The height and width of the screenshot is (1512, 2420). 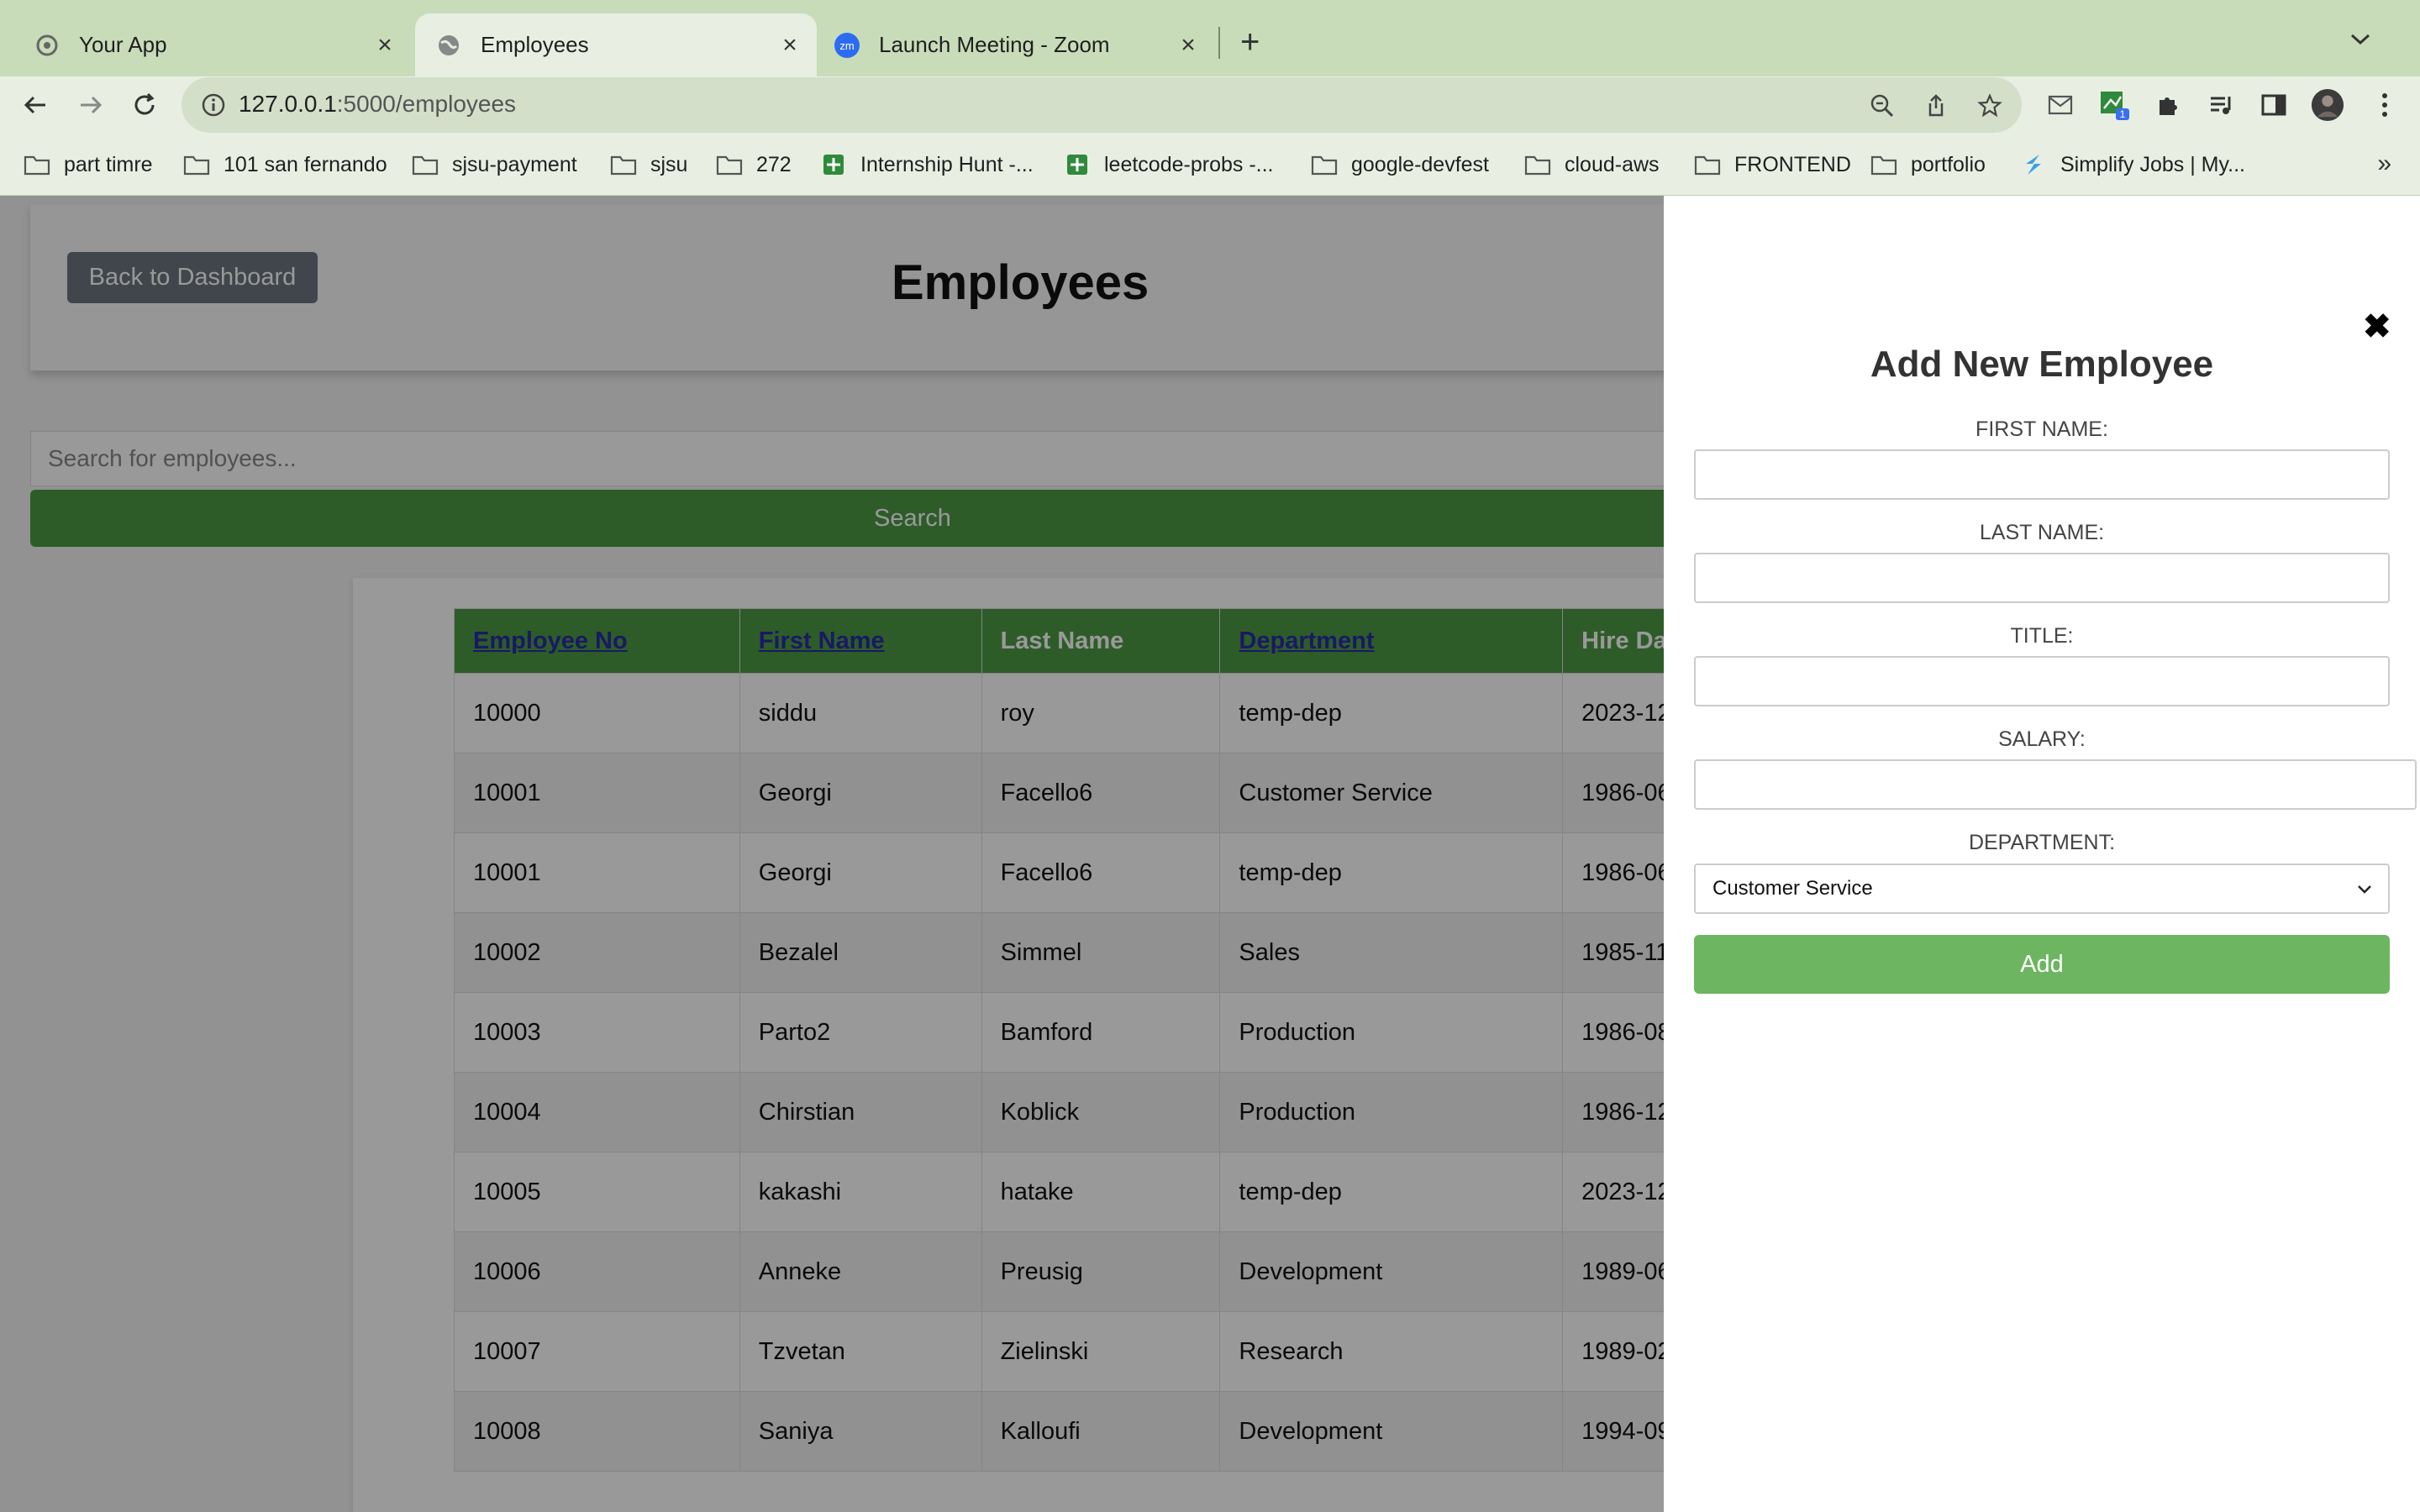 What do you see at coordinates (2385, 105) in the screenshot?
I see `kebab-menu-icon` at bounding box center [2385, 105].